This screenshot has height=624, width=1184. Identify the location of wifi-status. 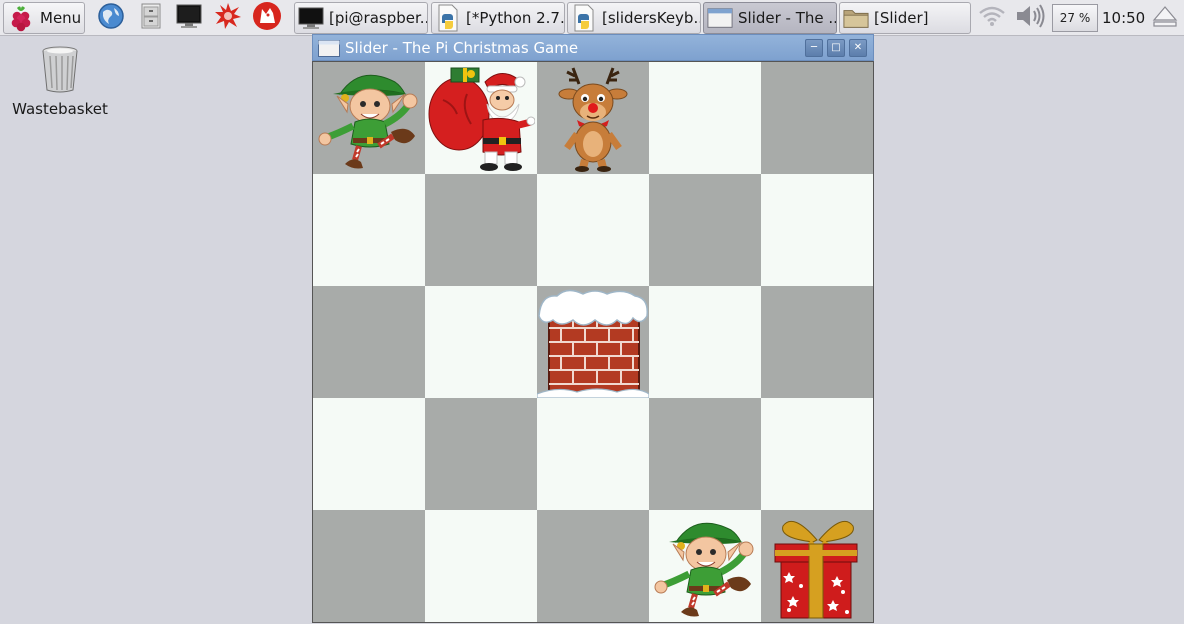
(992, 18).